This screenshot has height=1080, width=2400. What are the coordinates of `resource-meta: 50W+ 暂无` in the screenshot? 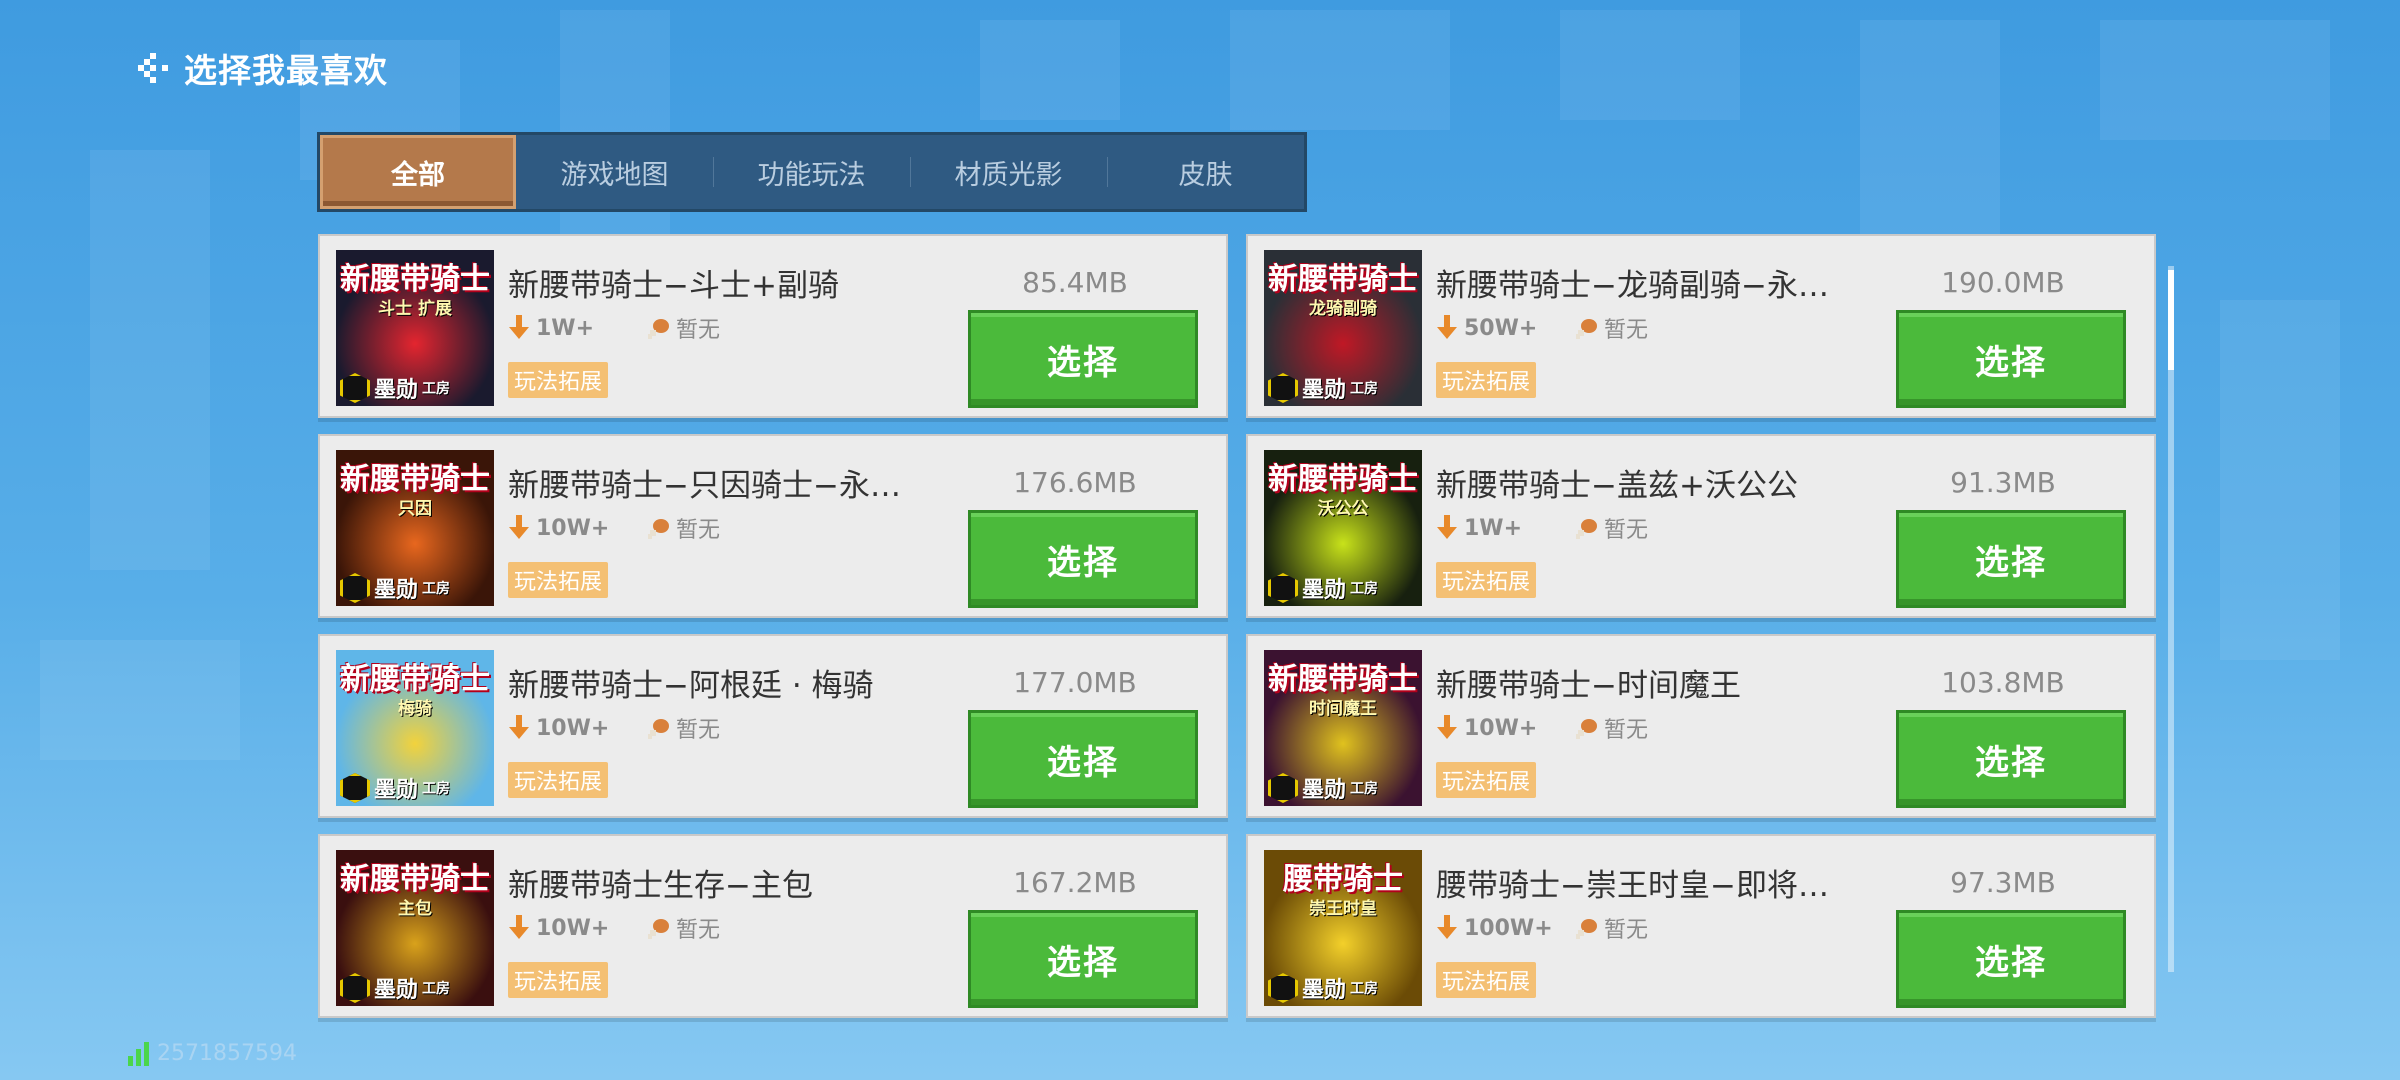 It's located at (1542, 328).